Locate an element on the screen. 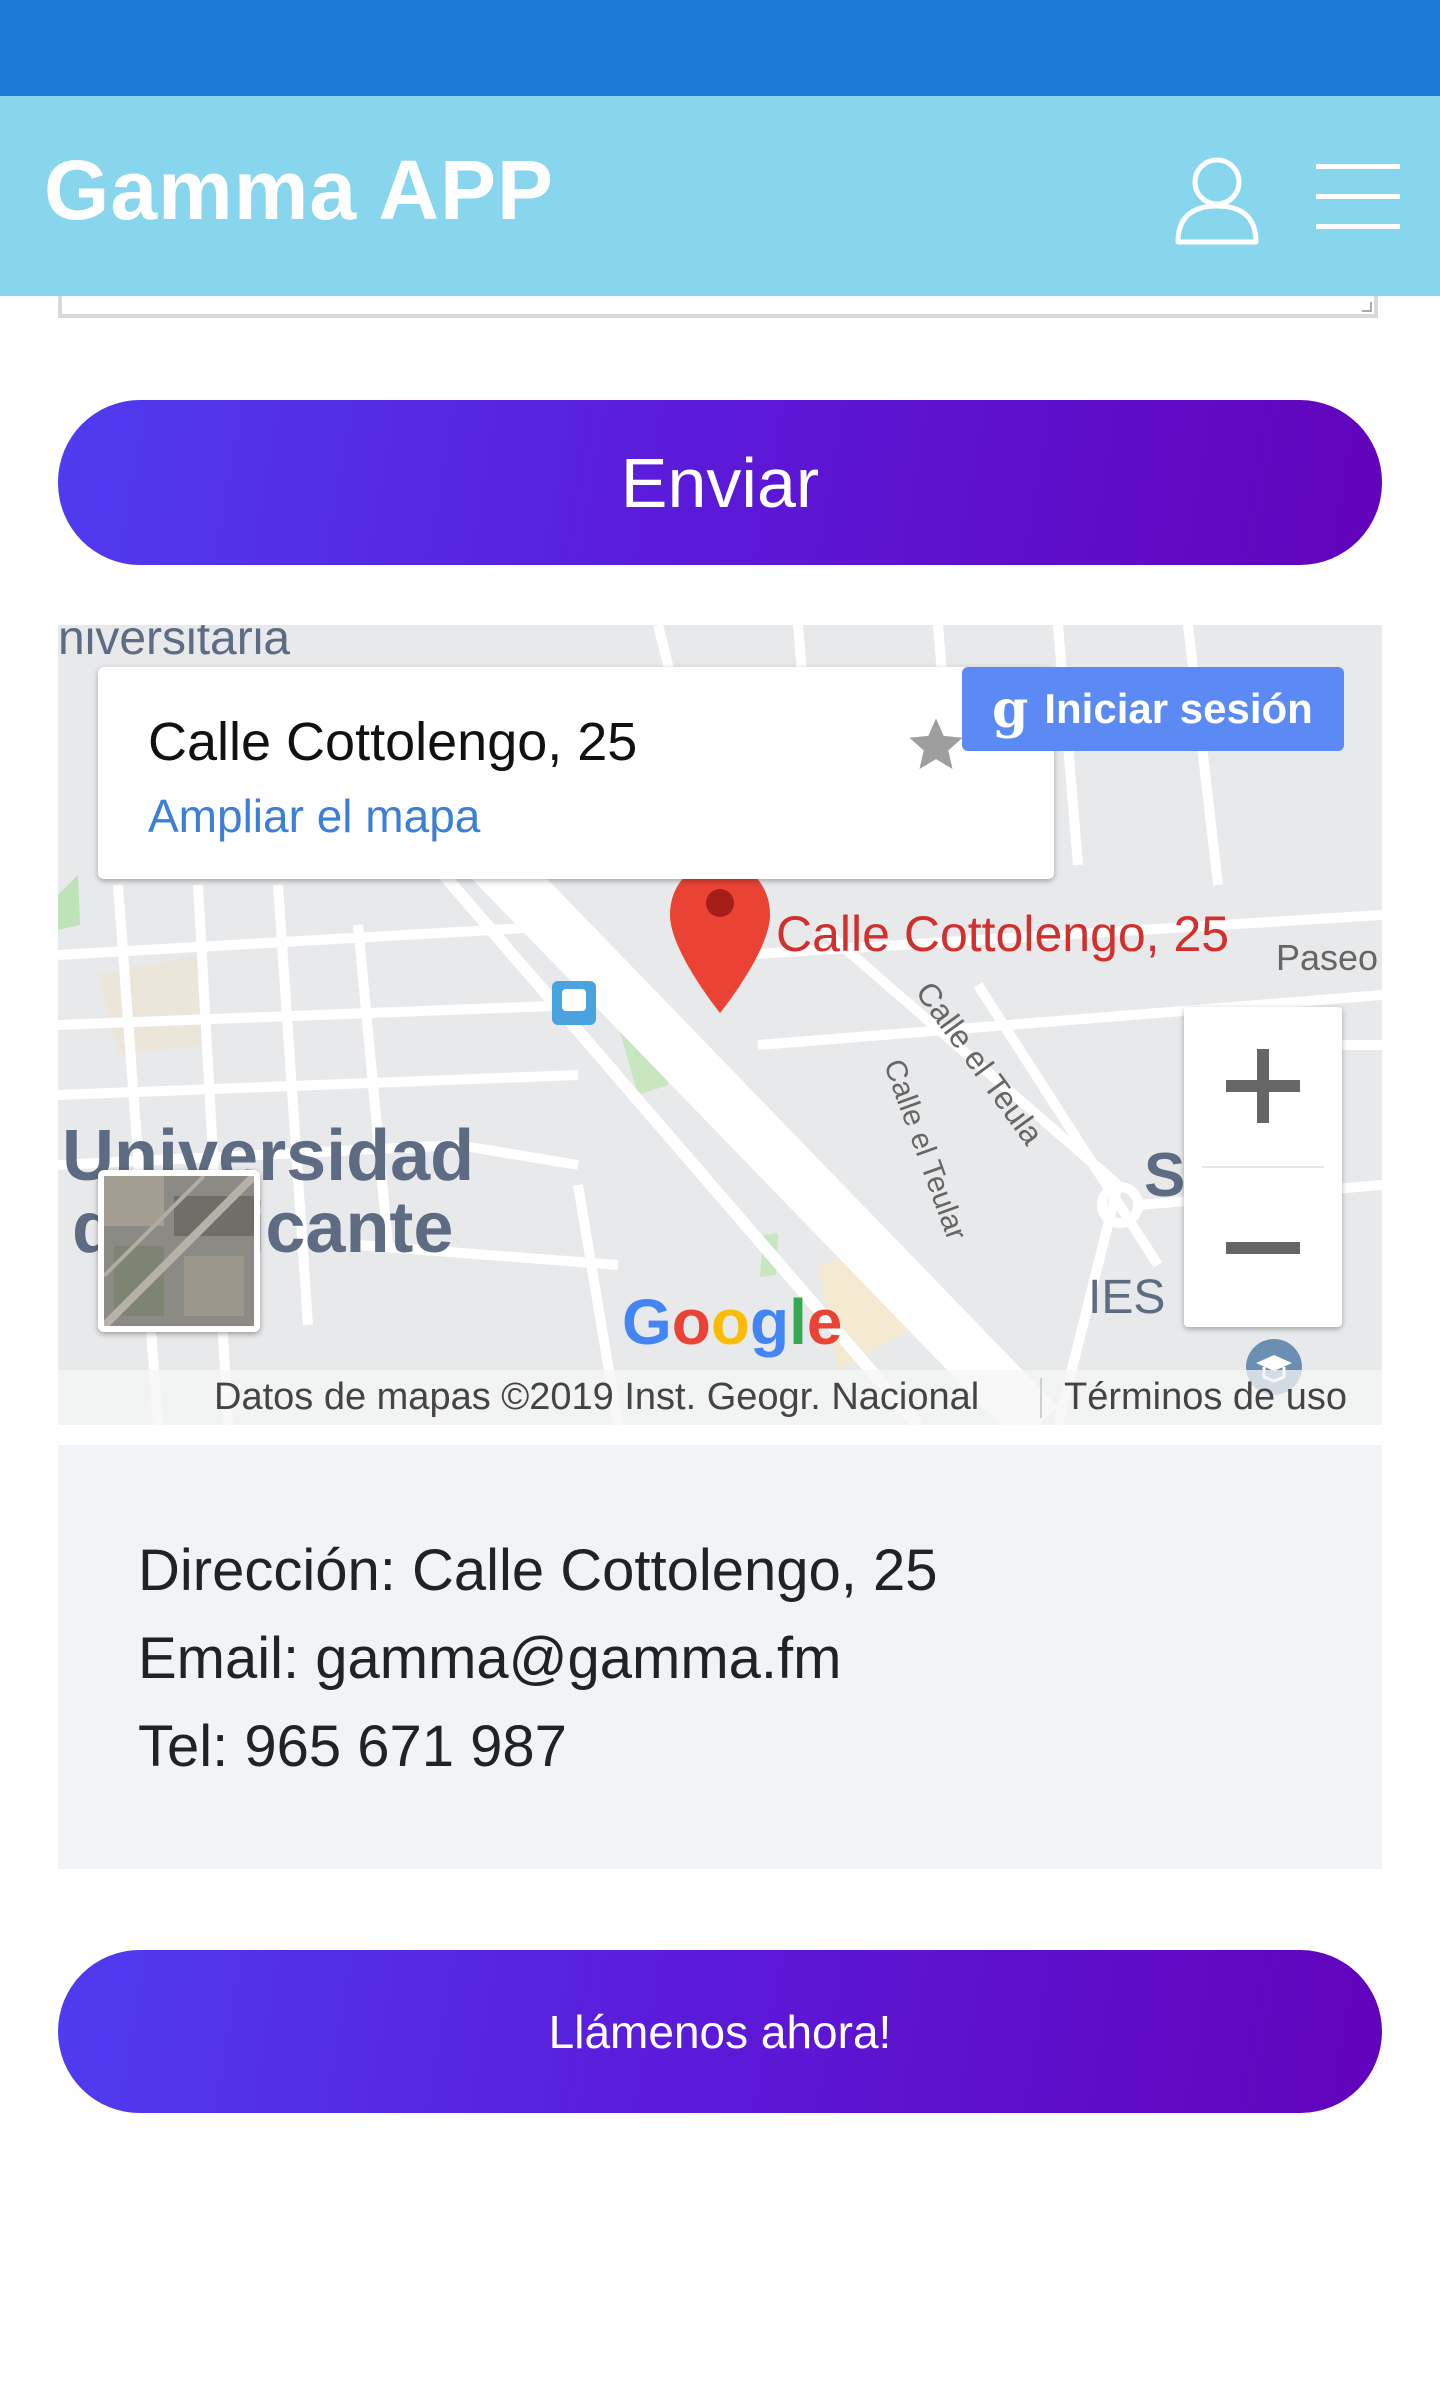 The width and height of the screenshot is (1440, 2392). plus-icon is located at coordinates (1263, 1086).